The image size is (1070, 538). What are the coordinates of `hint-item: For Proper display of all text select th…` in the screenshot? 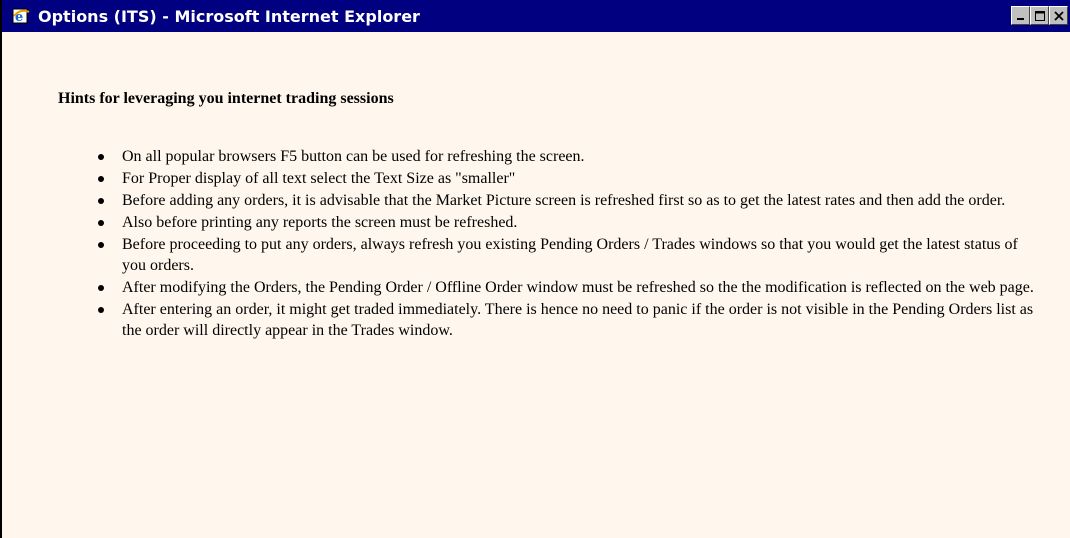 It's located at (570, 178).